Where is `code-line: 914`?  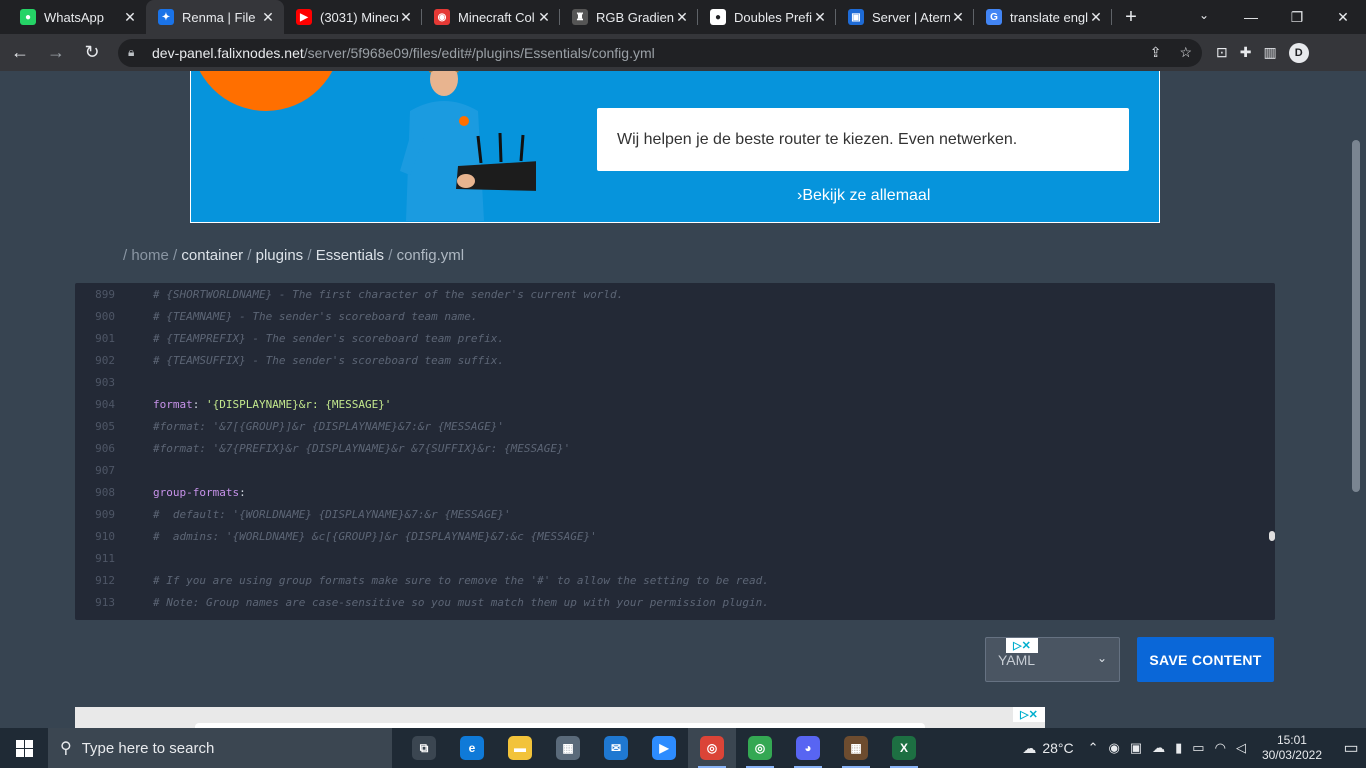
code-line: 914 is located at coordinates (675, 617).